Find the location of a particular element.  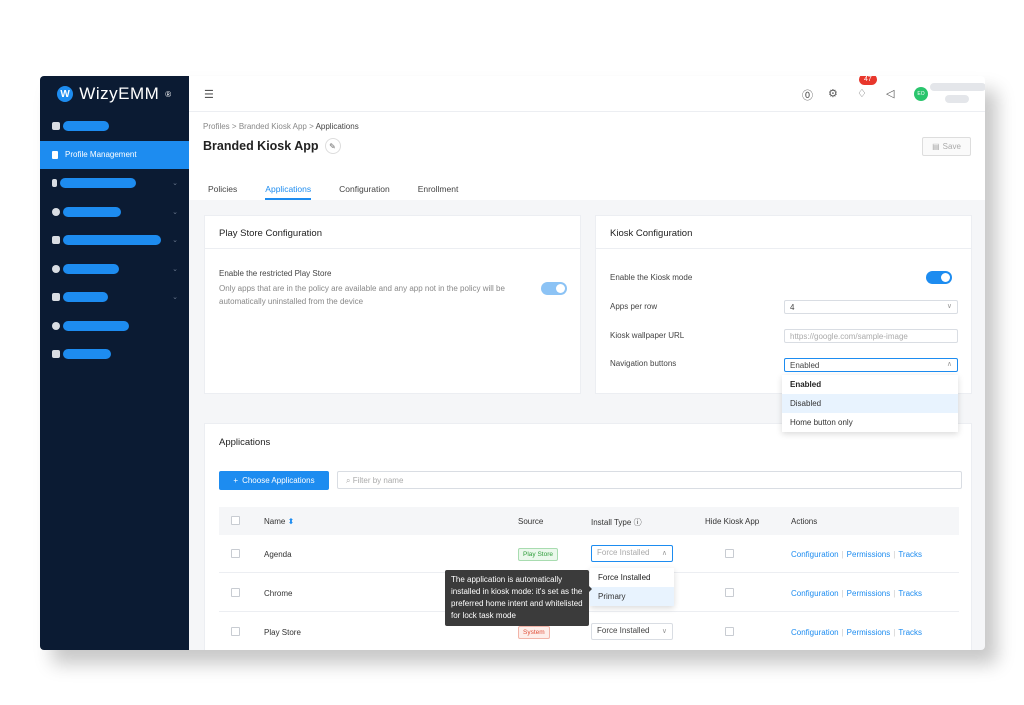

kiosk-mode-toggle is located at coordinates (939, 277).